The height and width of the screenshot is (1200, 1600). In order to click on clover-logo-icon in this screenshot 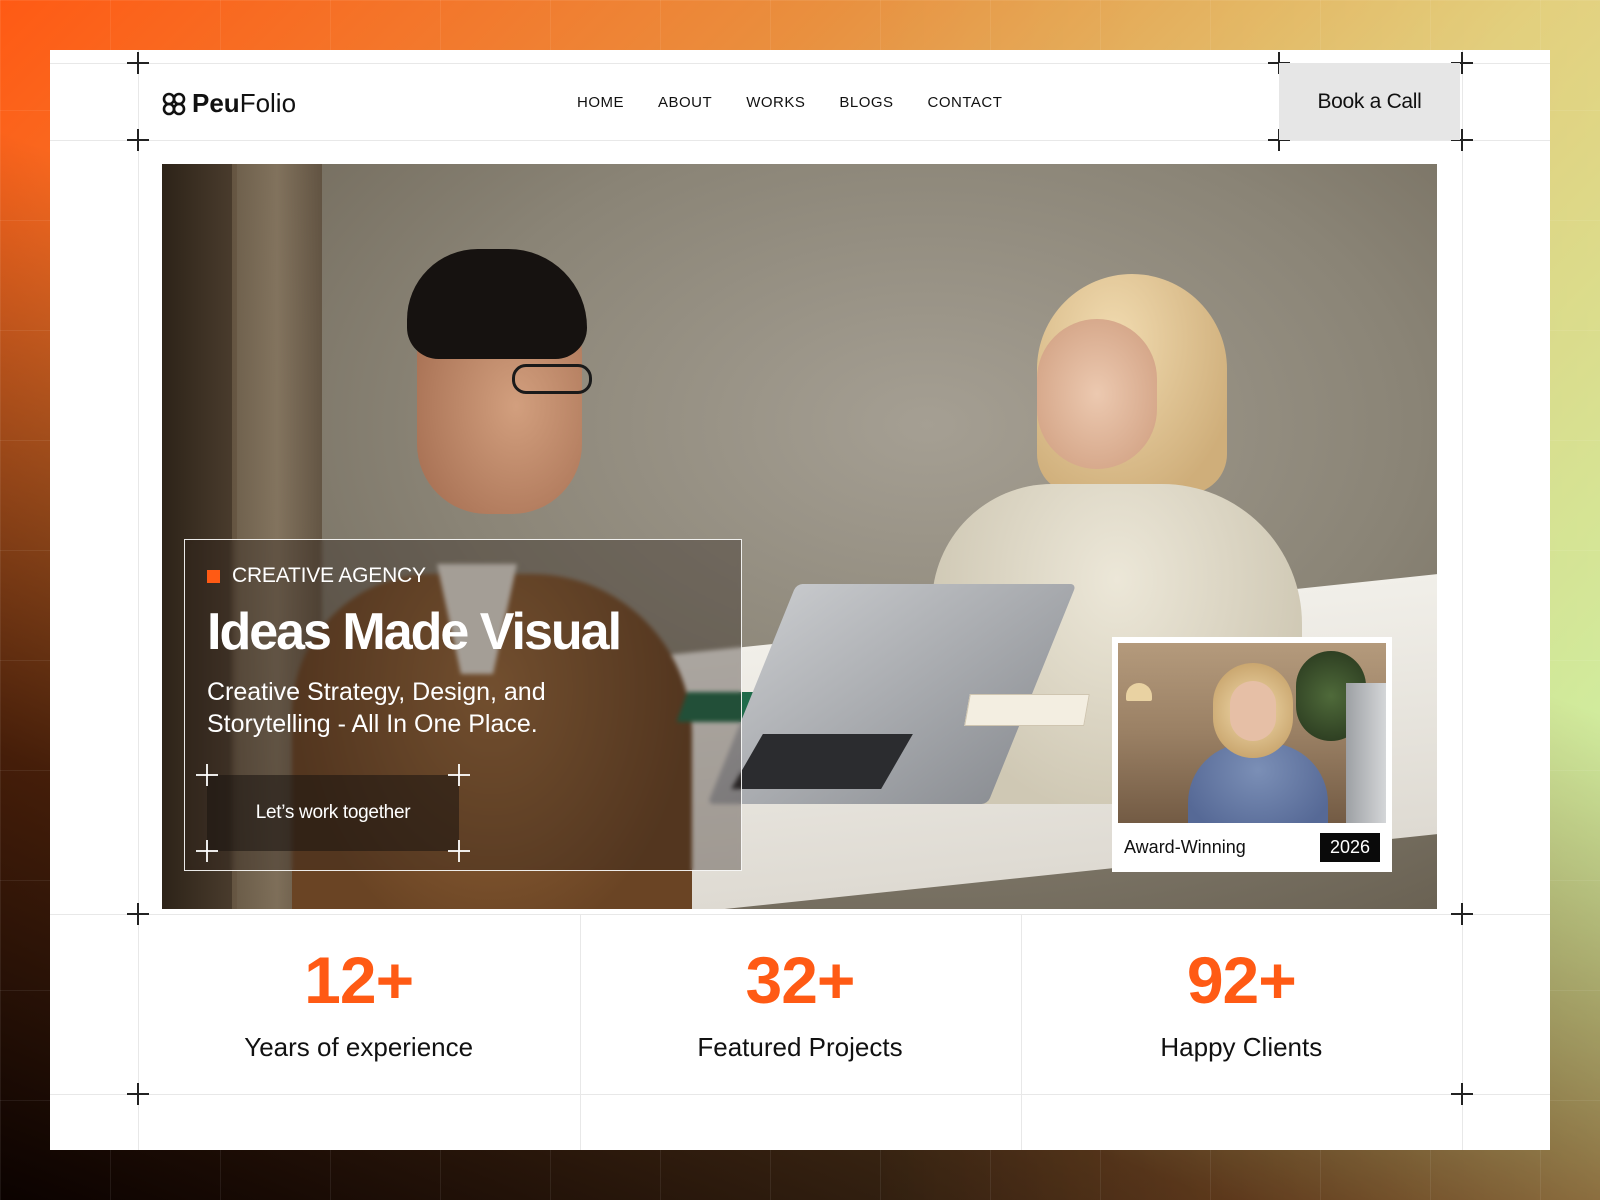, I will do `click(174, 104)`.